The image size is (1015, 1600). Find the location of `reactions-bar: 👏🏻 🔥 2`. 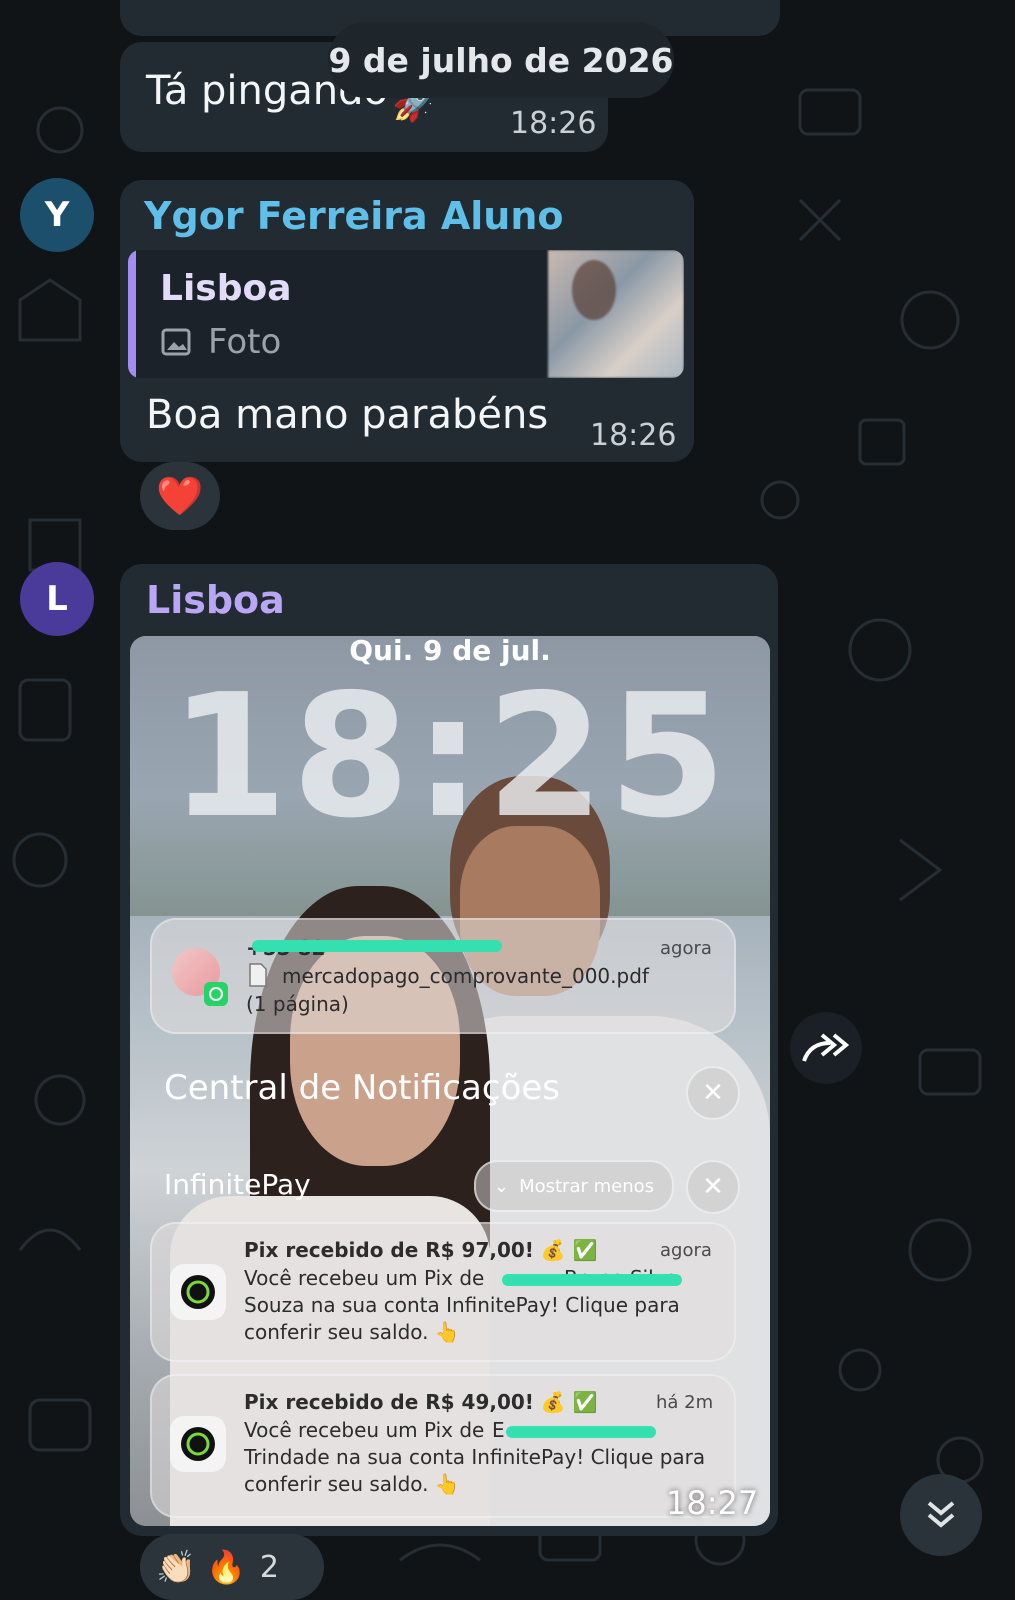

reactions-bar: 👏🏻 🔥 2 is located at coordinates (232, 1567).